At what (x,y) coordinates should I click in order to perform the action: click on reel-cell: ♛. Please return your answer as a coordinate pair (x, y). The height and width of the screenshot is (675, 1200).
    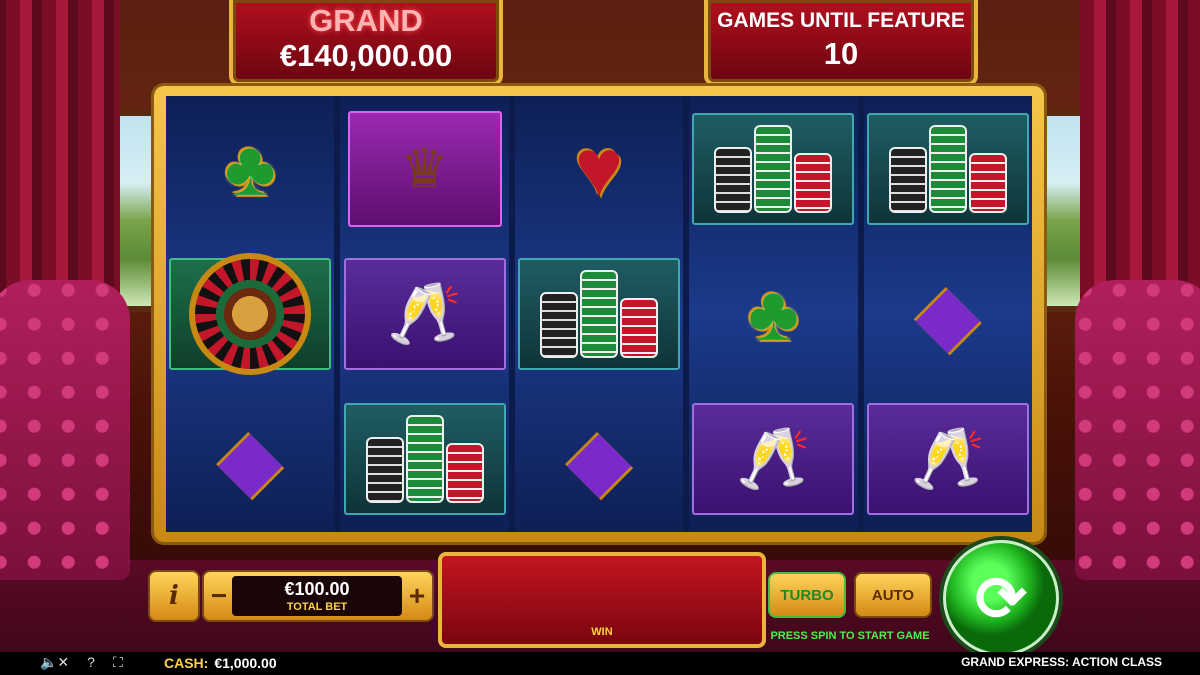
    Looking at the image, I should click on (424, 168).